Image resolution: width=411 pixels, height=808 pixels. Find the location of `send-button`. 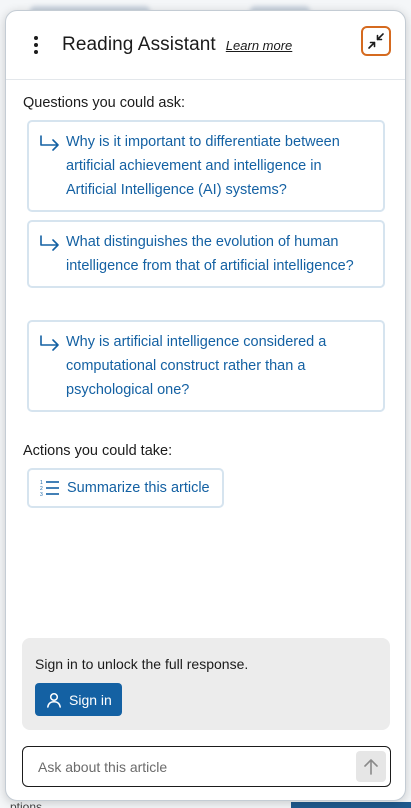

send-button is located at coordinates (371, 766).